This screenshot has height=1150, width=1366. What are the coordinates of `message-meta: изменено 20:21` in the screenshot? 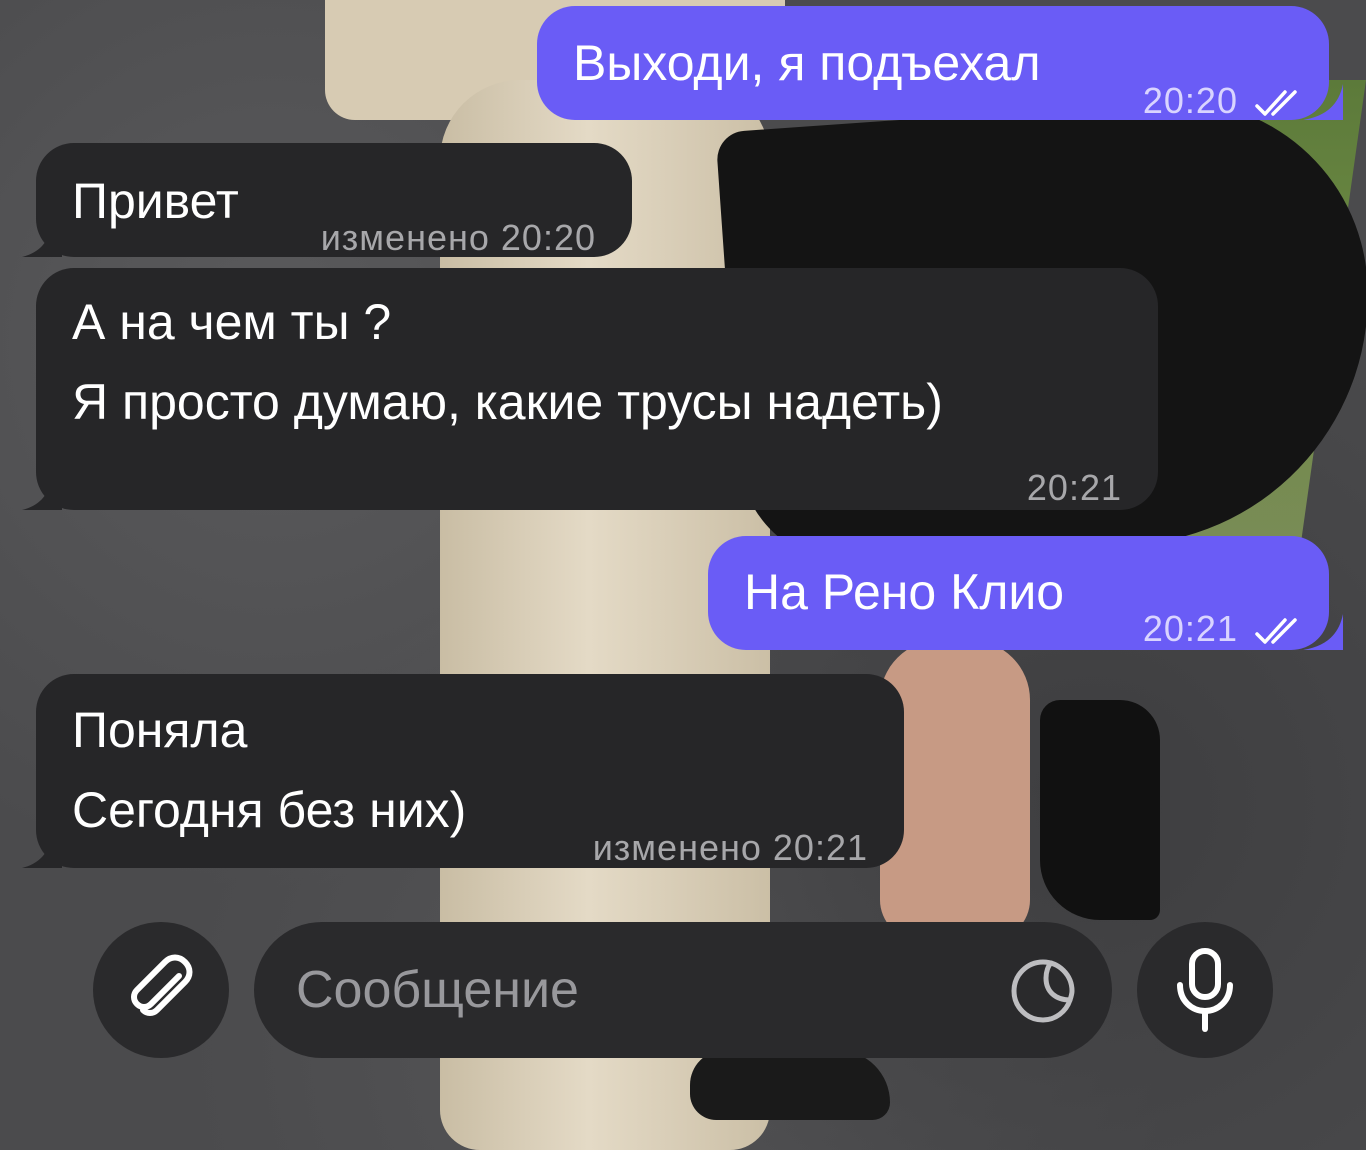 It's located at (730, 848).